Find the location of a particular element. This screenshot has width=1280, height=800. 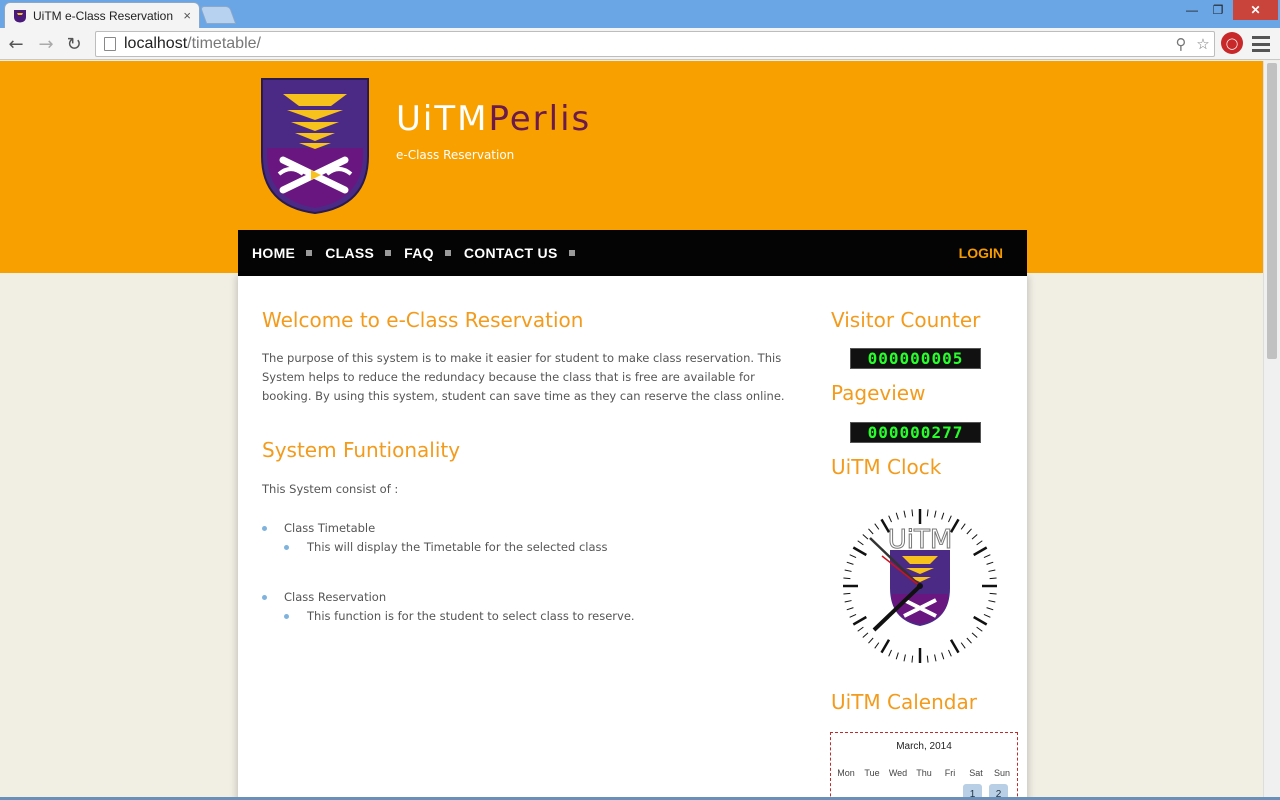

site-title-perlis: Perlis is located at coordinates (540, 119).